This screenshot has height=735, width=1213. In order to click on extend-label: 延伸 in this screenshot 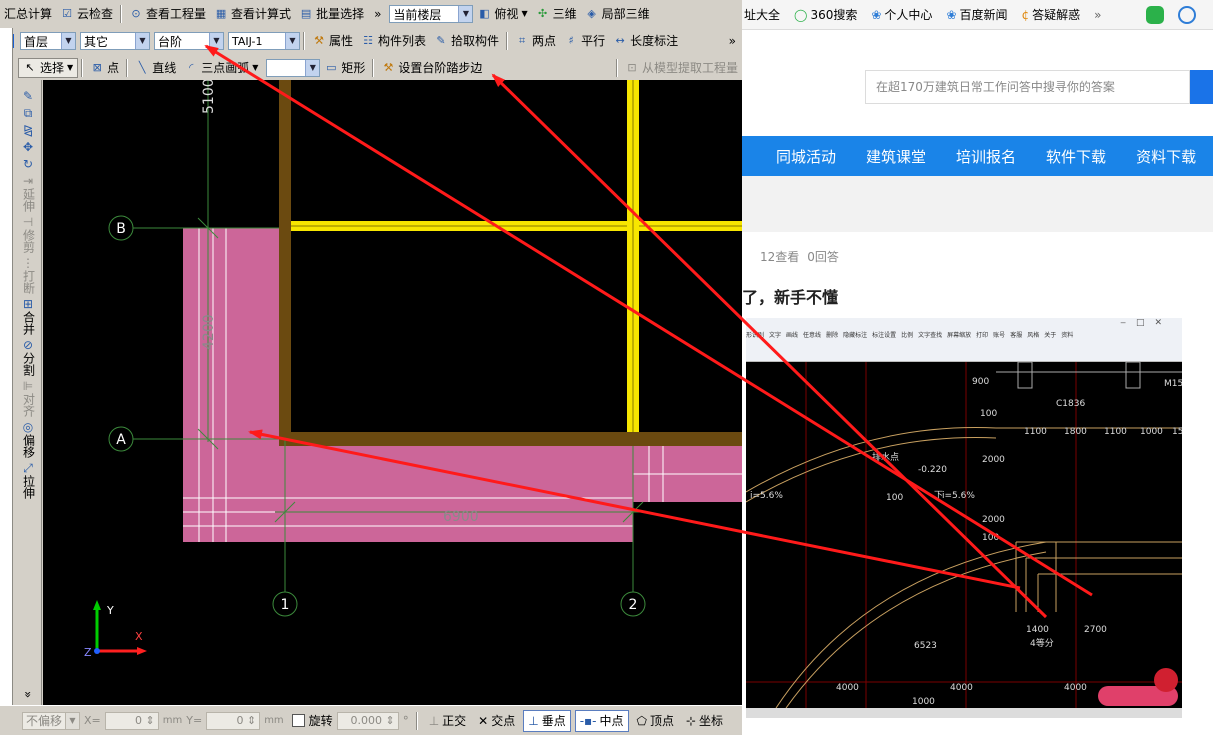, I will do `click(28, 200)`.